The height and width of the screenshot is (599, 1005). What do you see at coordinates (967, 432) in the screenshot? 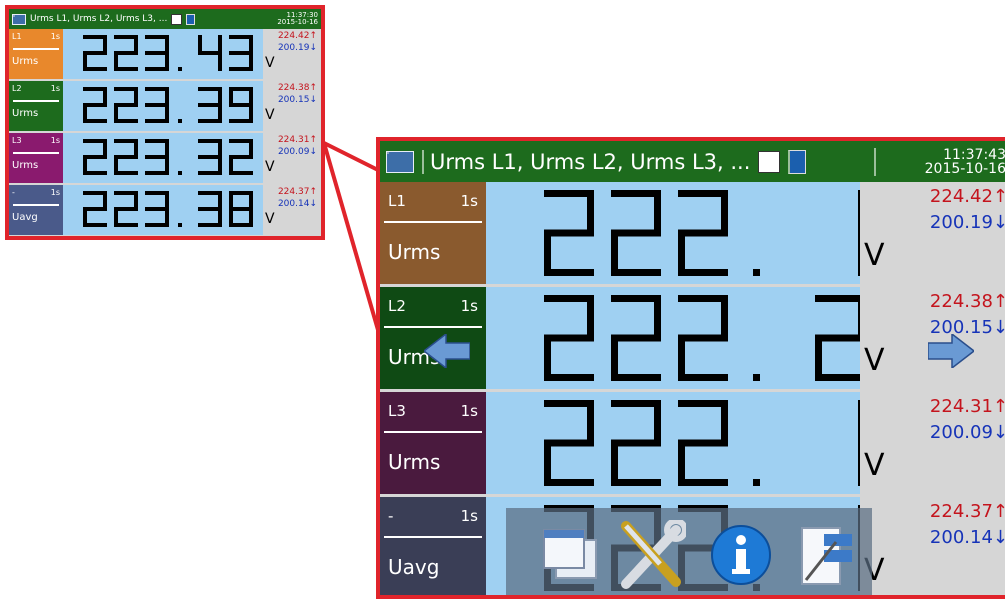
I see `min-value: 200.09↓` at bounding box center [967, 432].